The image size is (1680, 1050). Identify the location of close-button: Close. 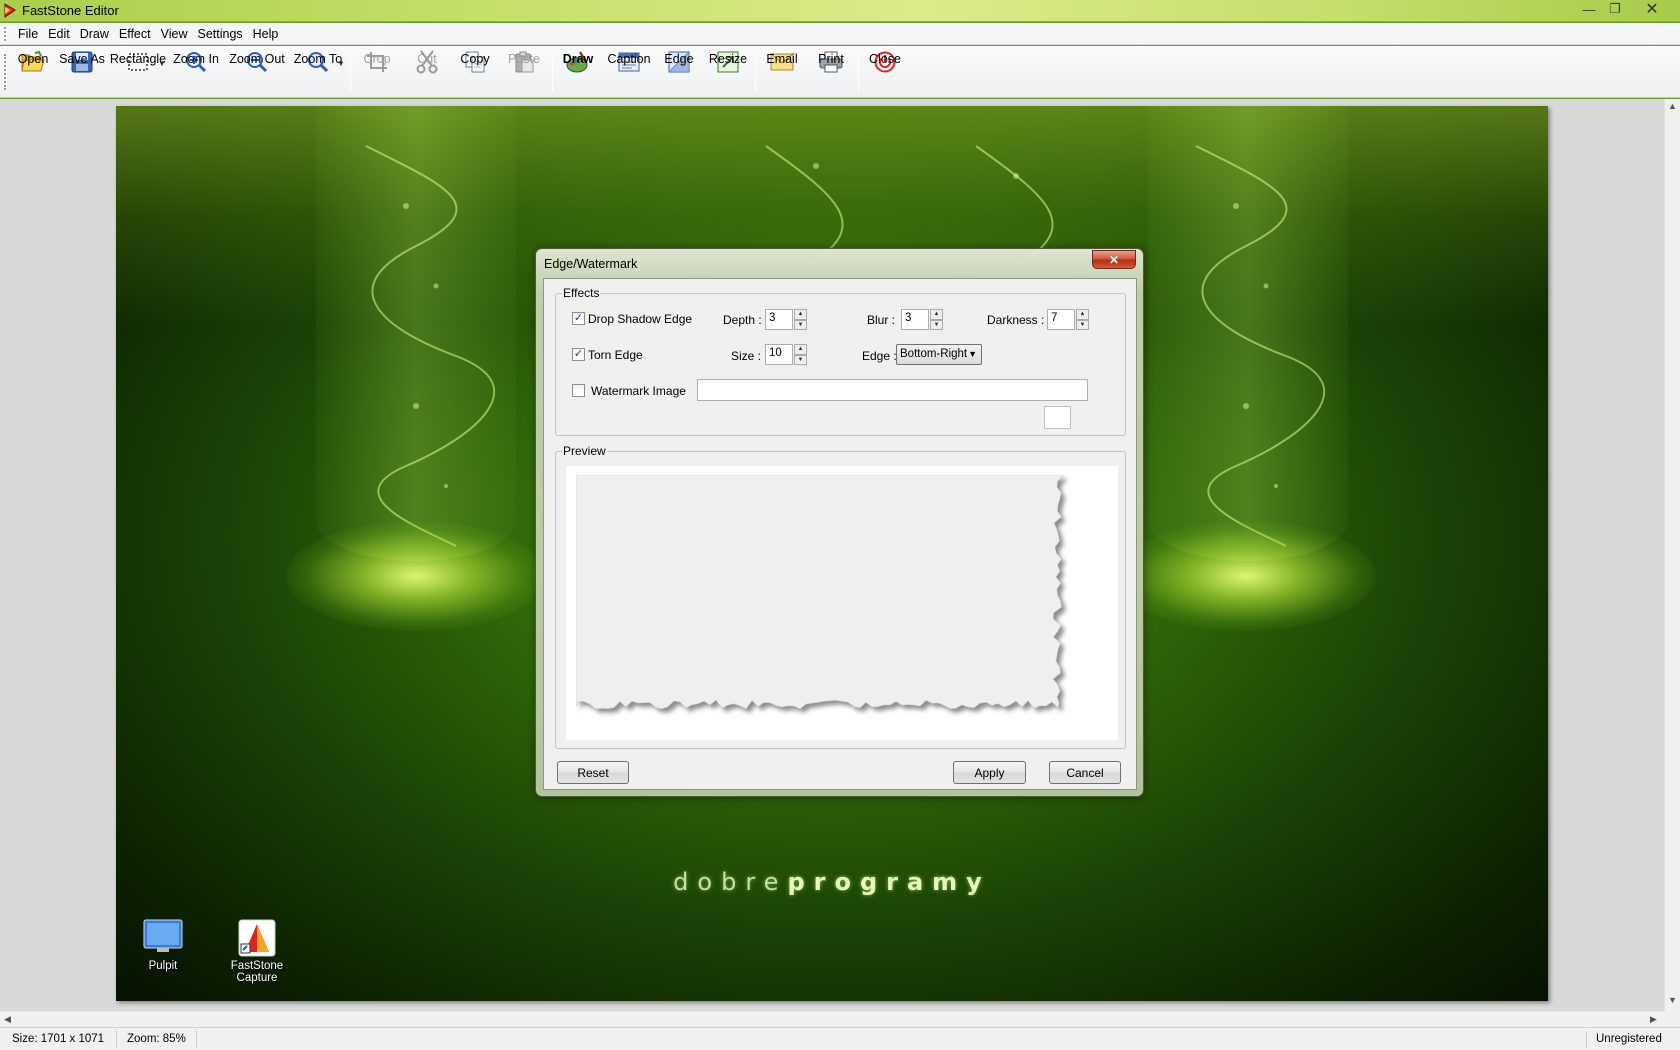
(885, 72).